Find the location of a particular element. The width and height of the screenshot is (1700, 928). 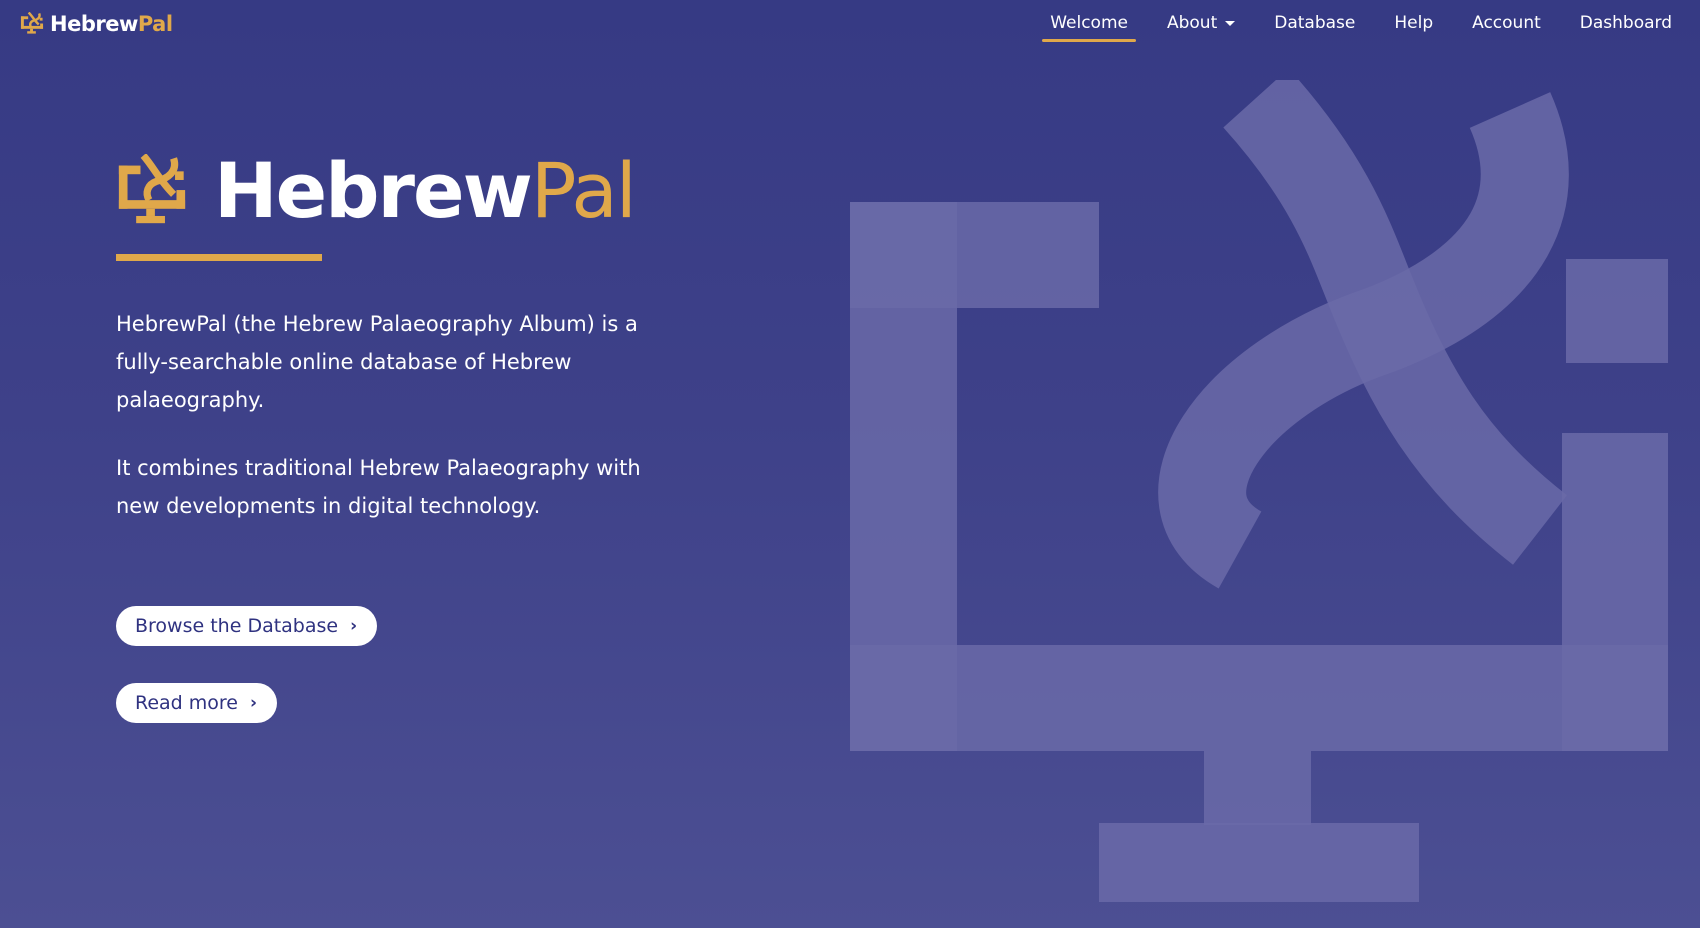

nav-database-label: Database is located at coordinates (1315, 23).